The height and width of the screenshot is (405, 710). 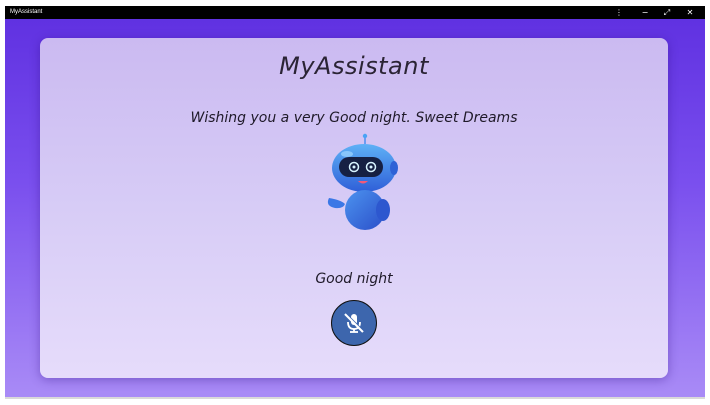 I want to click on robot-icon, so click(x=362, y=181).